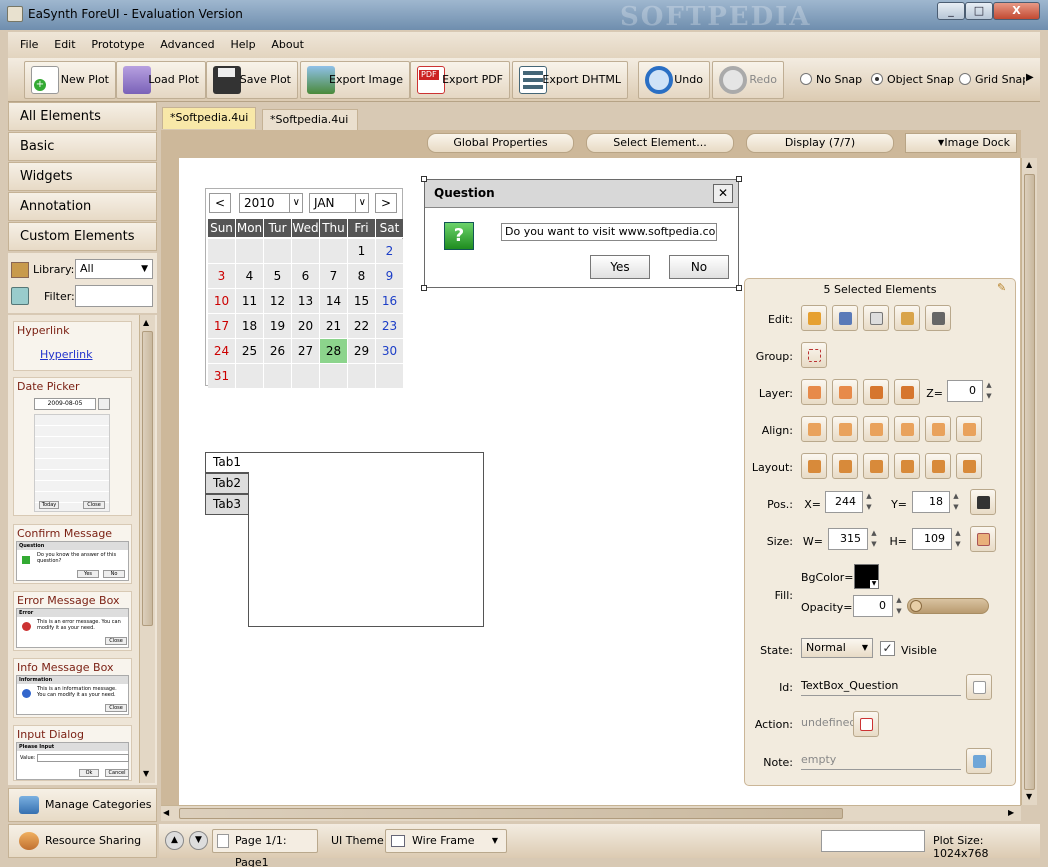 This screenshot has width=1048, height=867. What do you see at coordinates (969, 429) in the screenshot?
I see `align-bottom-button` at bounding box center [969, 429].